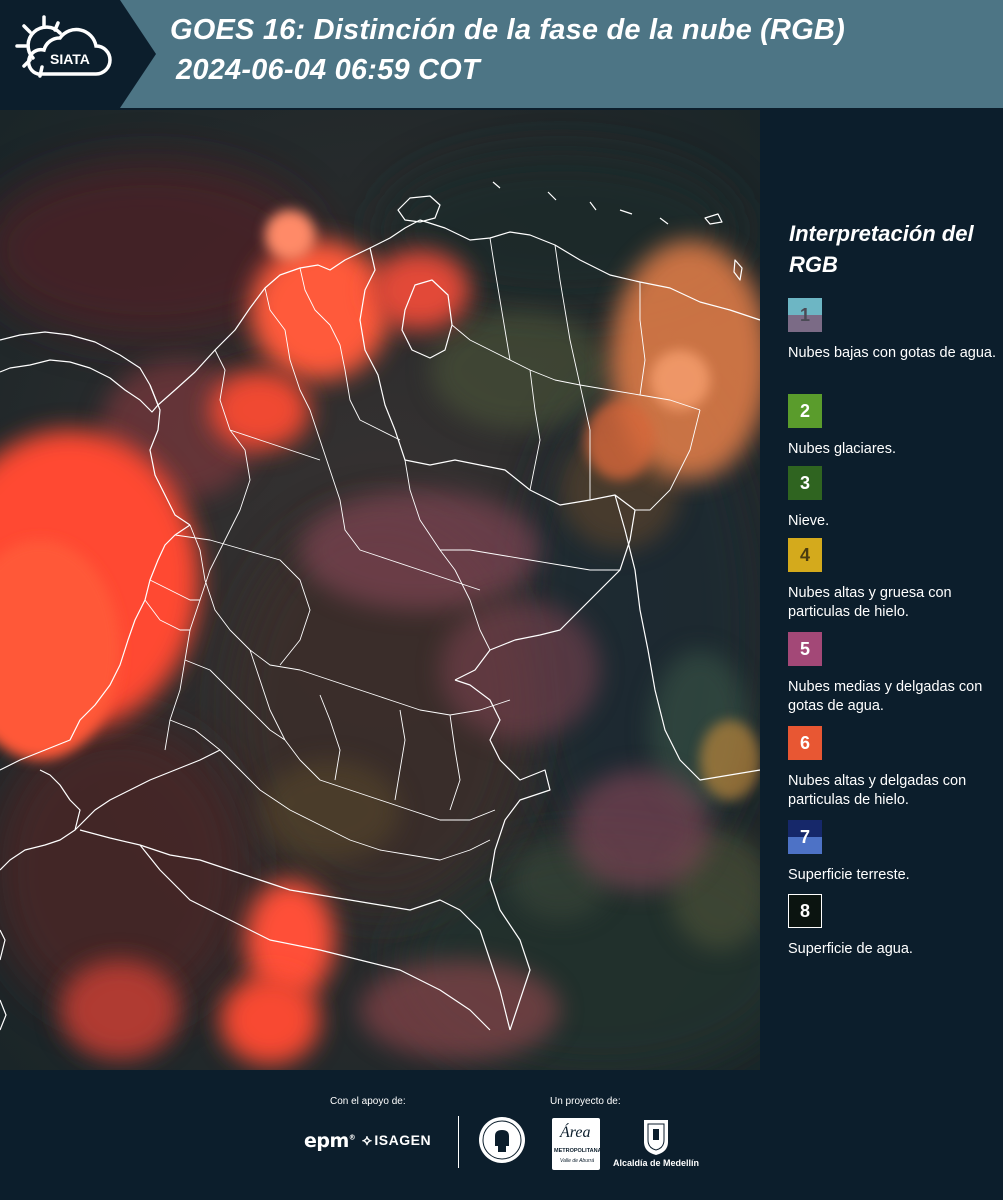 The width and height of the screenshot is (1003, 1200). I want to click on seal-logo, so click(502, 1140).